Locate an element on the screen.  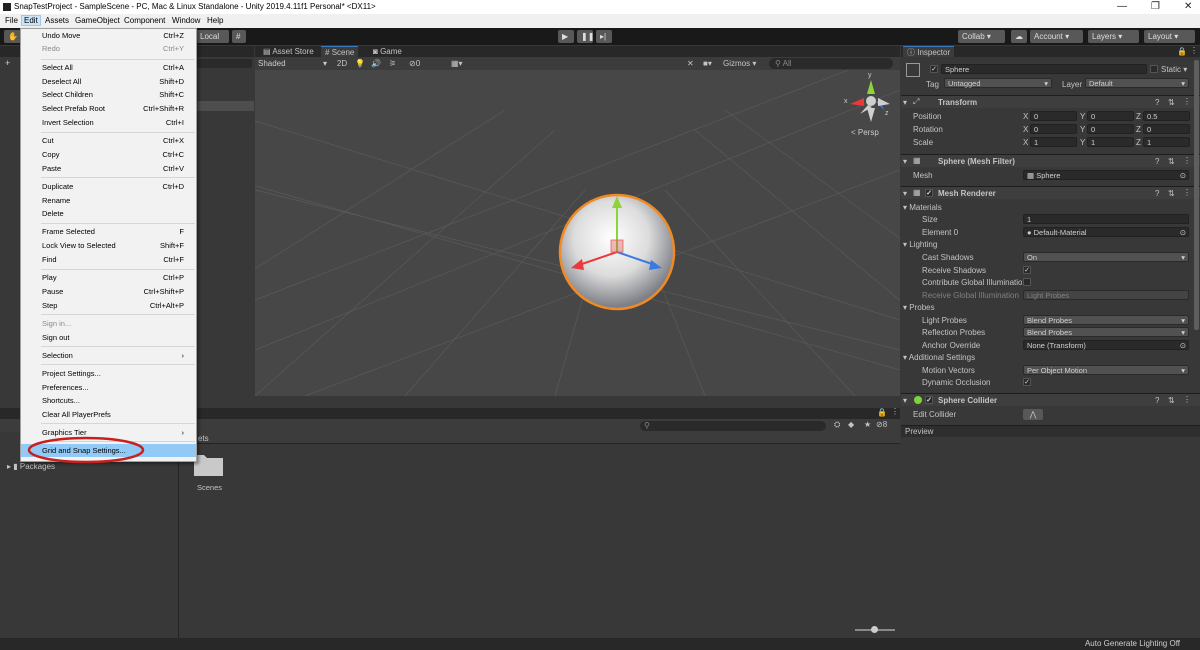
preset-icon: ⇅ is located at coordinates (1171, 161).